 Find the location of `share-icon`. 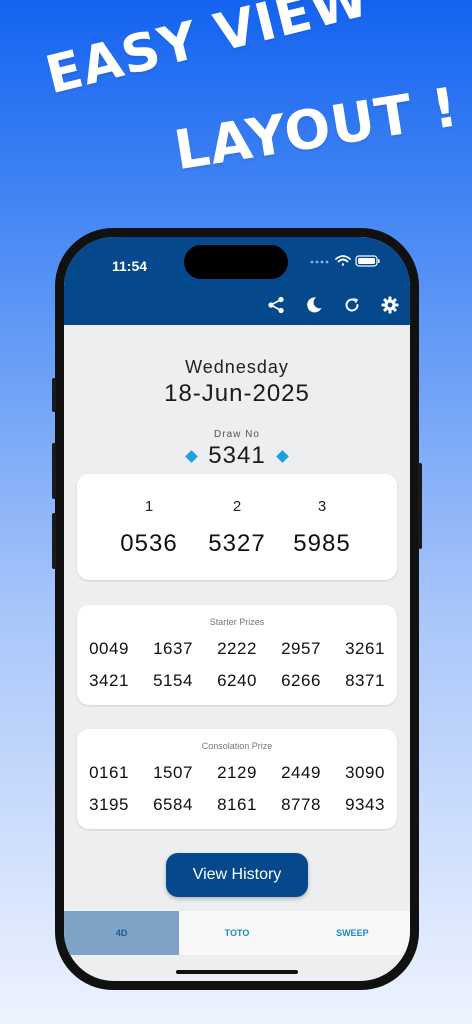

share-icon is located at coordinates (276, 305).